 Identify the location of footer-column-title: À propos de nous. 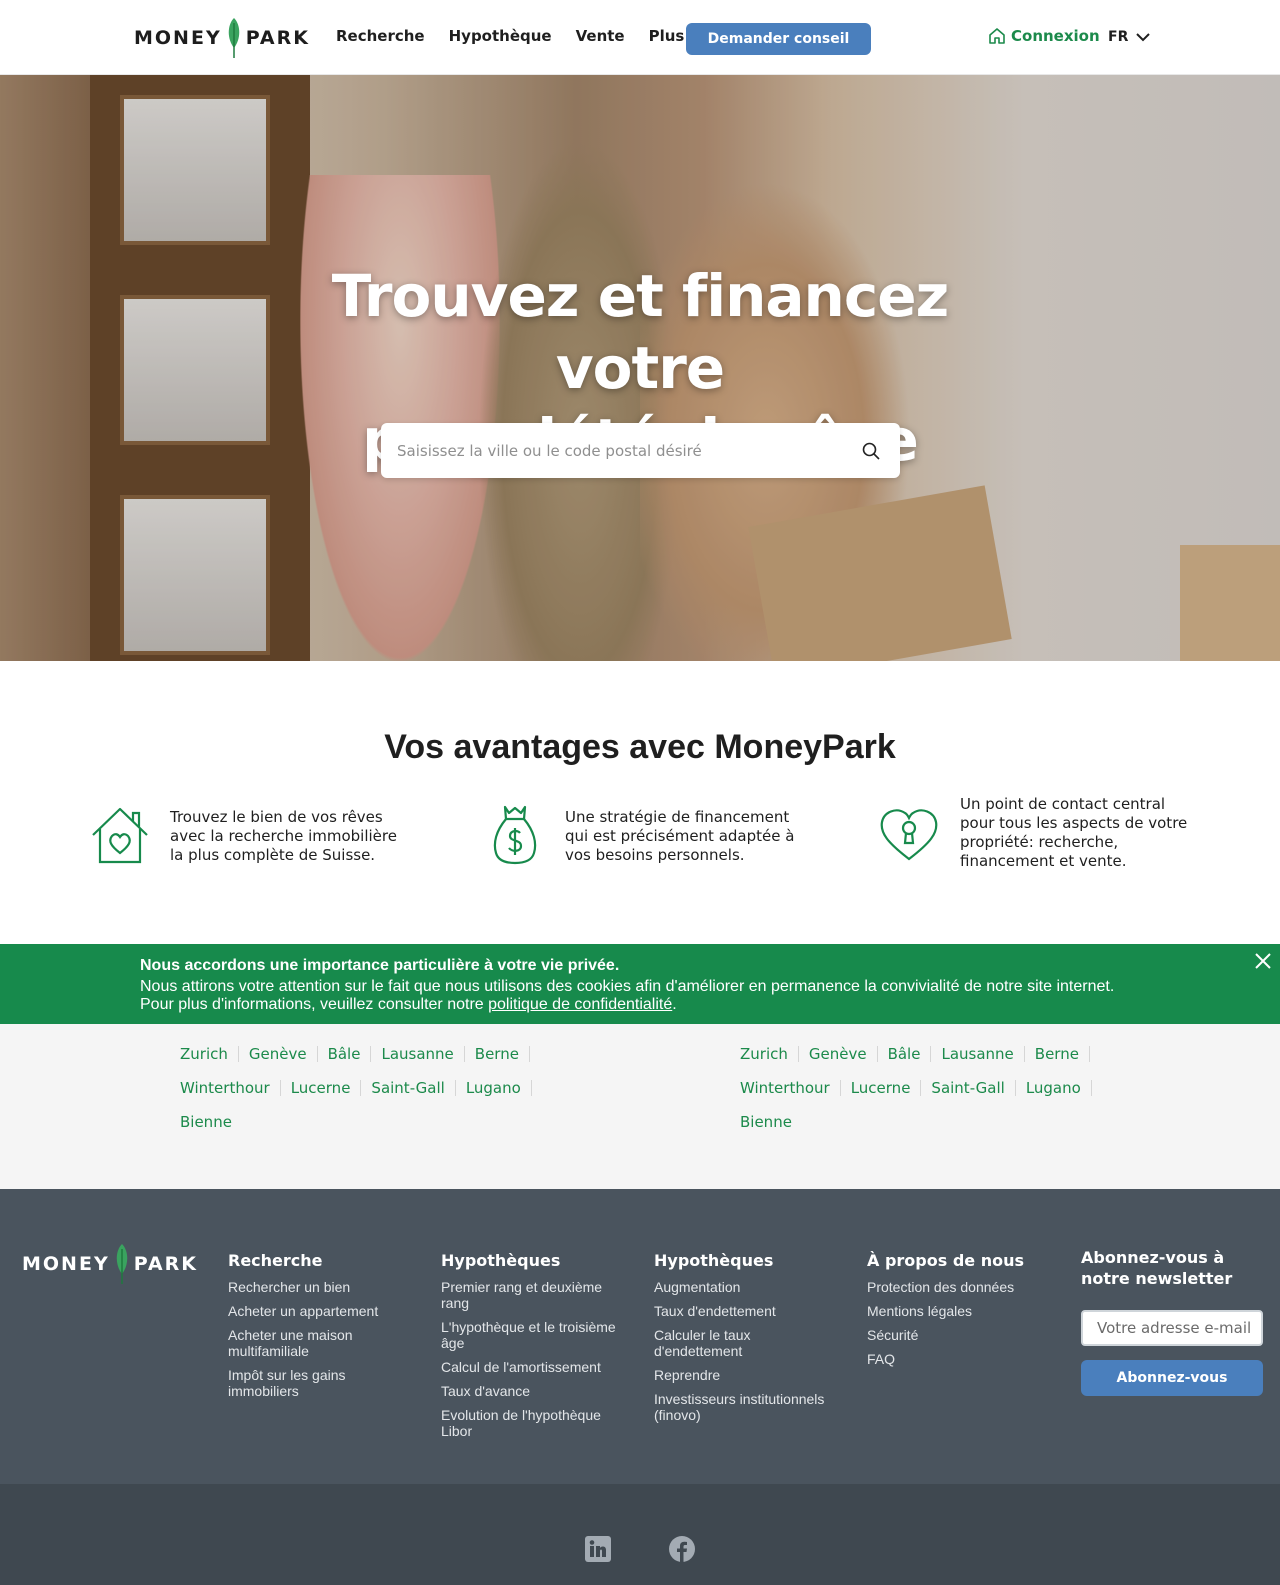
(945, 1260).